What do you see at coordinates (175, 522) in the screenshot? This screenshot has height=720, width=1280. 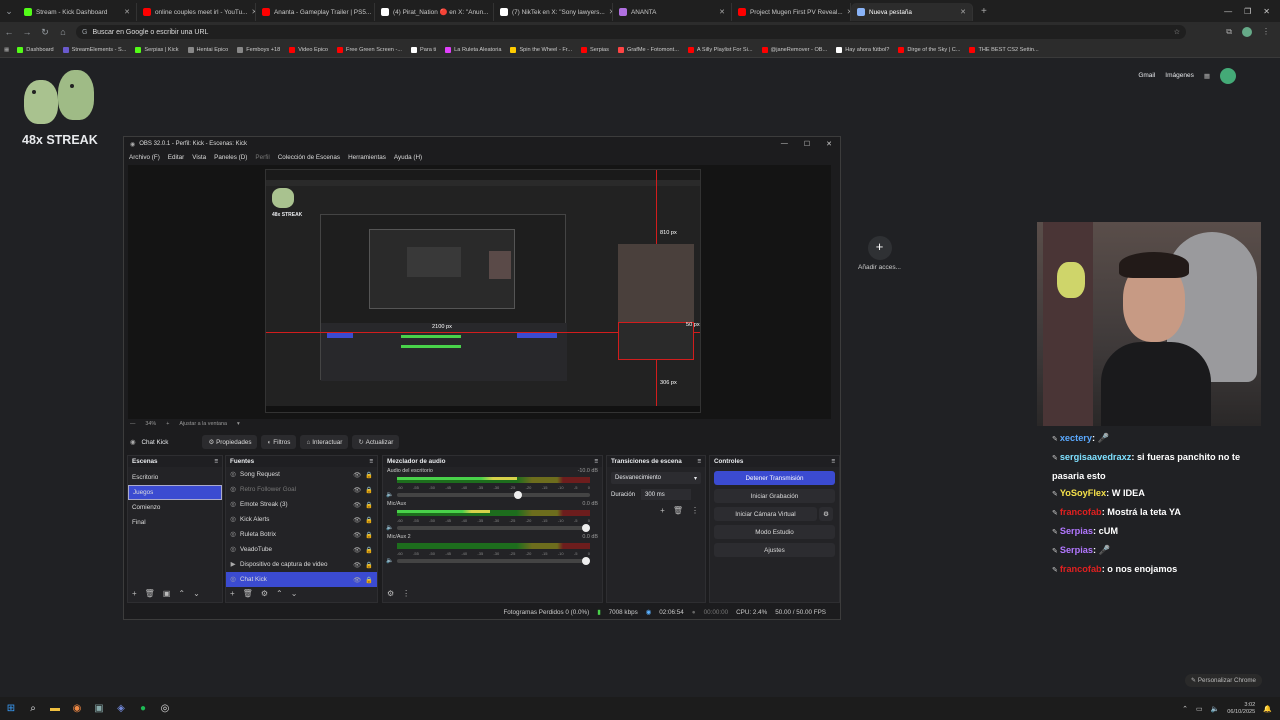 I see `scene-item: Final` at bounding box center [175, 522].